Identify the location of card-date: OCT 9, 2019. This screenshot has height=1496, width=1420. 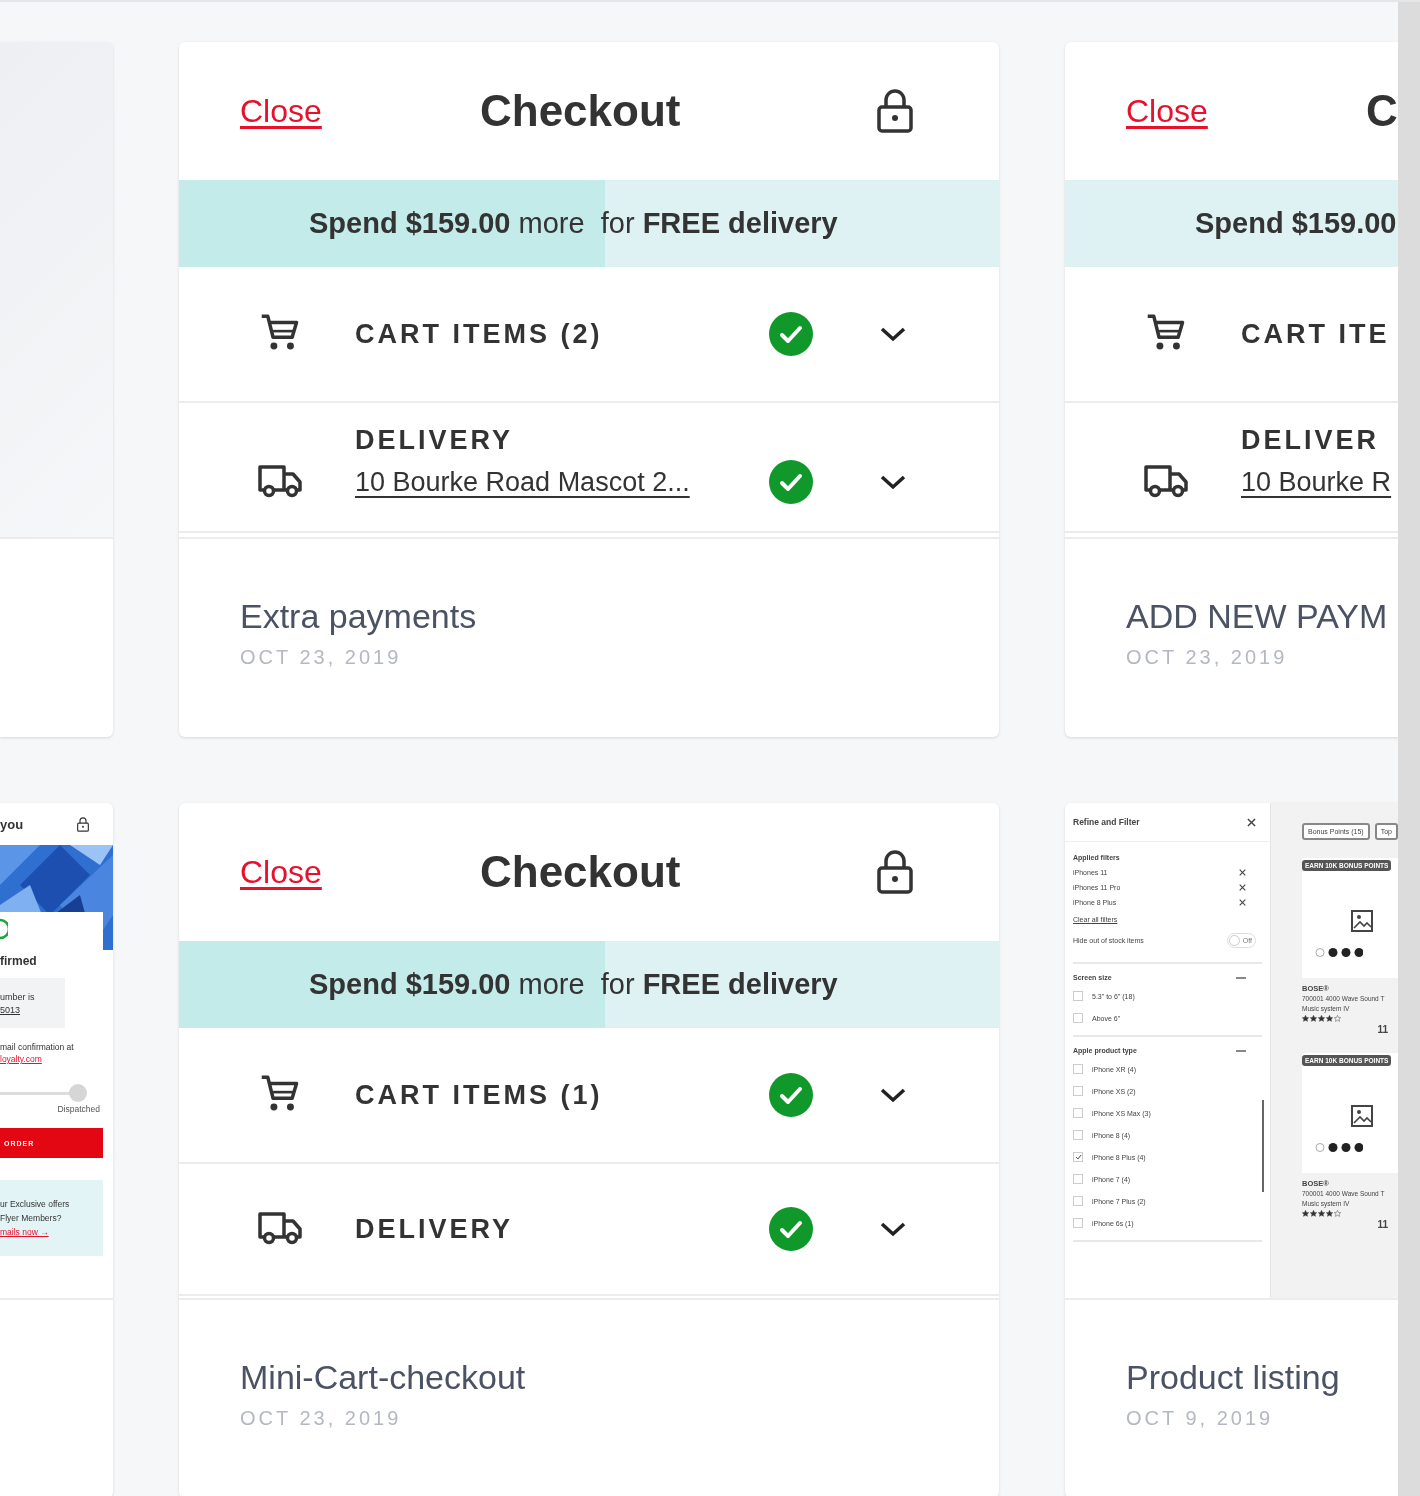
(1200, 1418).